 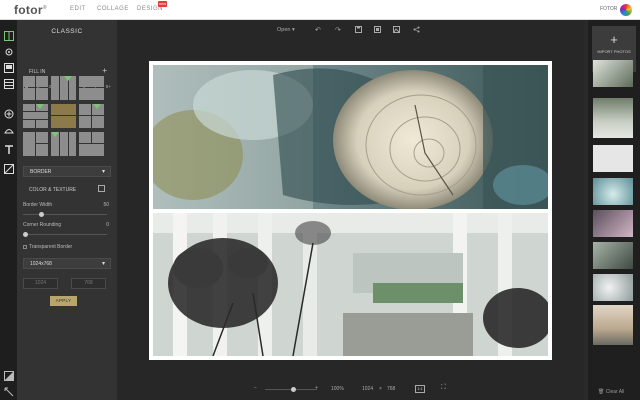 What do you see at coordinates (337, 389) in the screenshot?
I see `zoom-value: 100%` at bounding box center [337, 389].